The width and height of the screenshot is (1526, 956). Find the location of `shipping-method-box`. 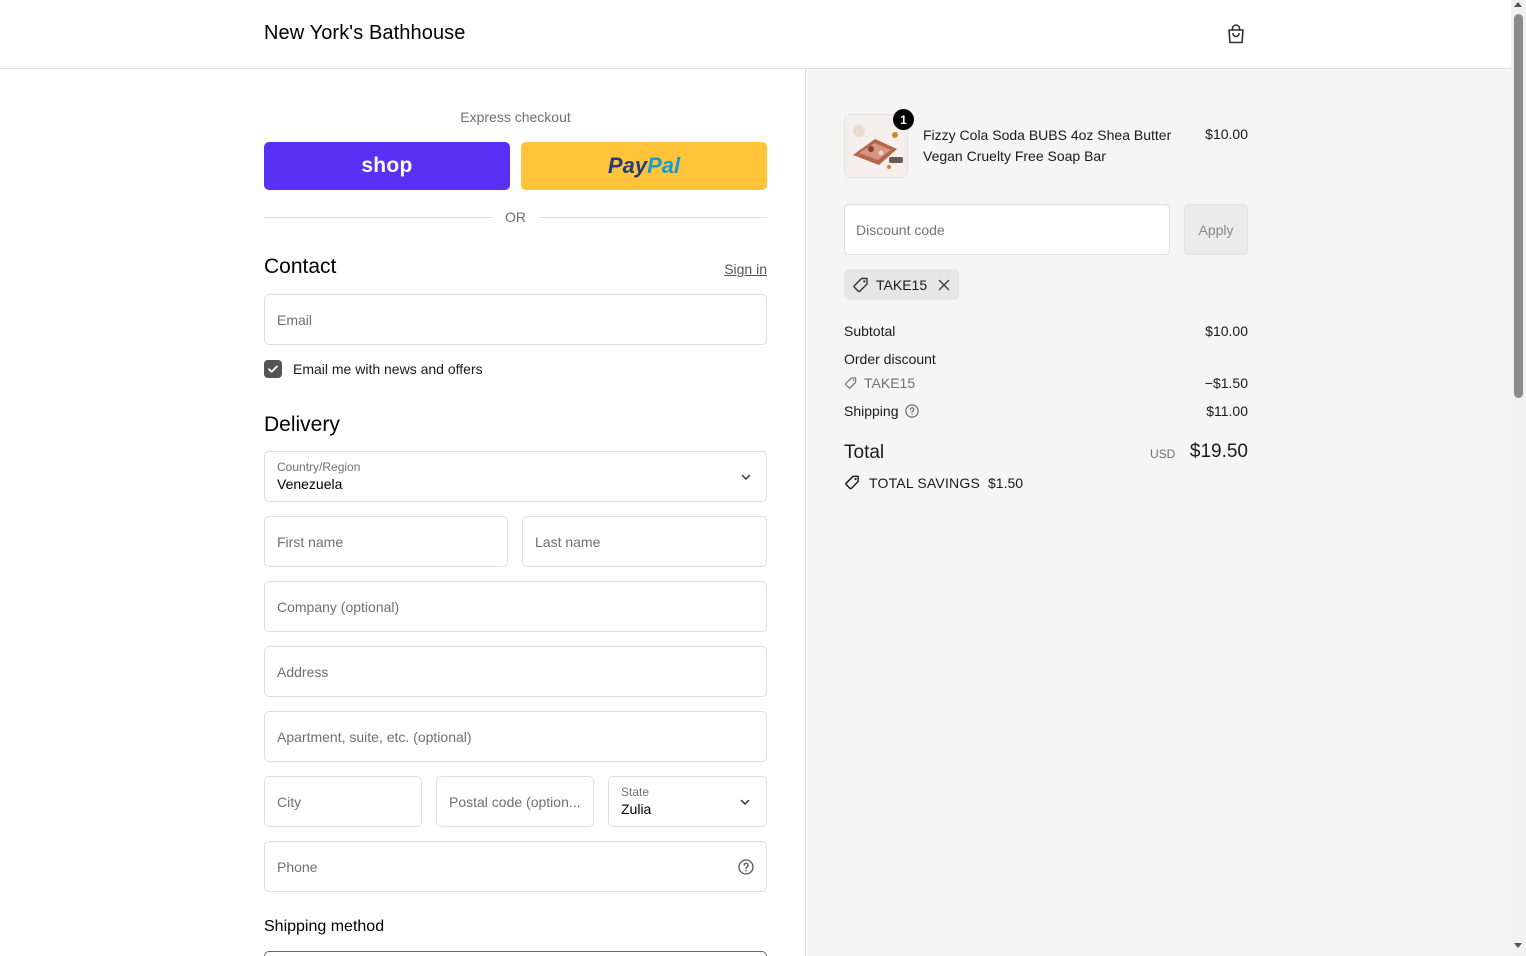

shipping-method-box is located at coordinates (515, 953).